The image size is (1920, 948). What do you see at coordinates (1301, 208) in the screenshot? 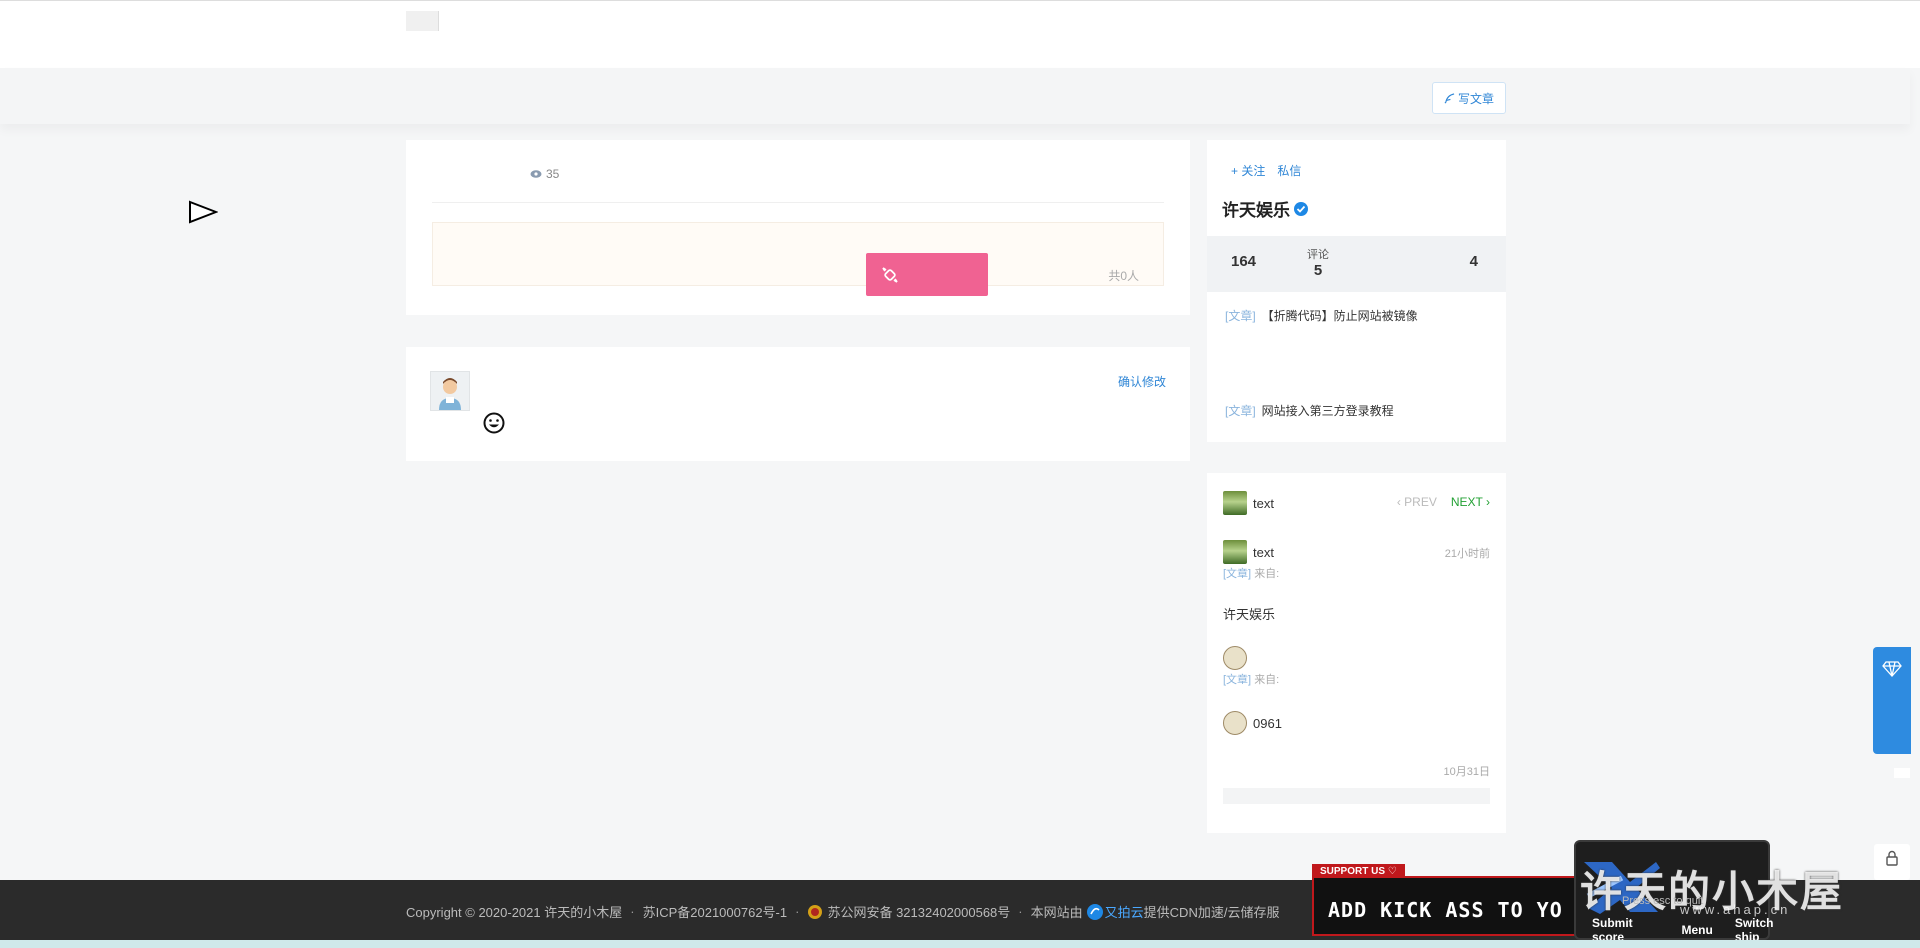
I see `verified-badge-icon` at bounding box center [1301, 208].